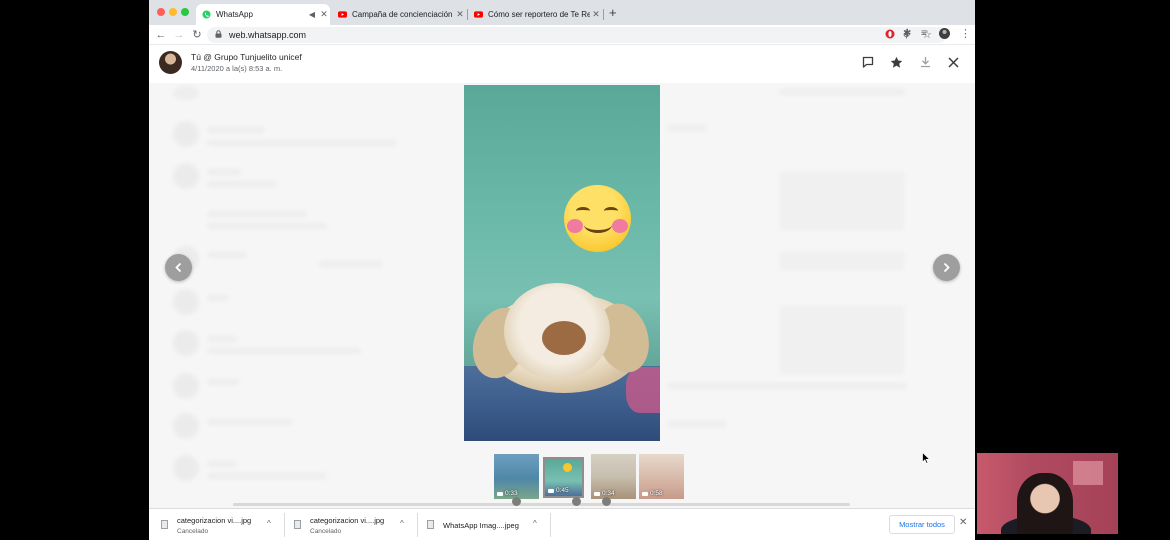 The width and height of the screenshot is (1170, 540). Describe the element at coordinates (564, 338) in the screenshot. I see `plush-toy-snout` at that location.